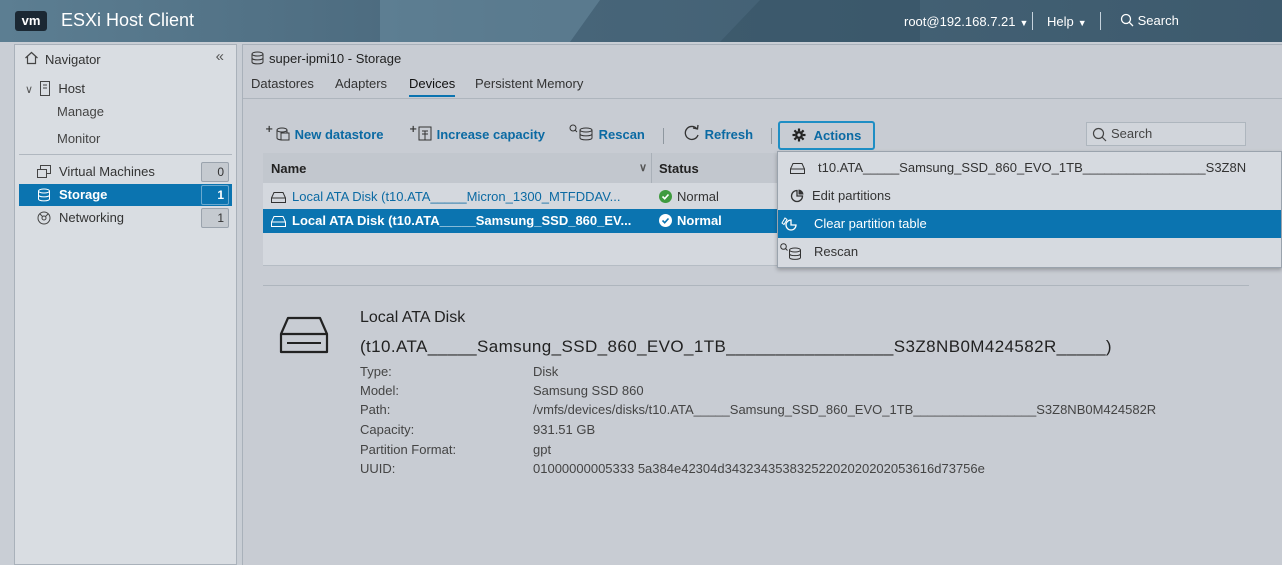  I want to click on menu-item-clear-partition-table: Clear partition table, so click(1029, 224).